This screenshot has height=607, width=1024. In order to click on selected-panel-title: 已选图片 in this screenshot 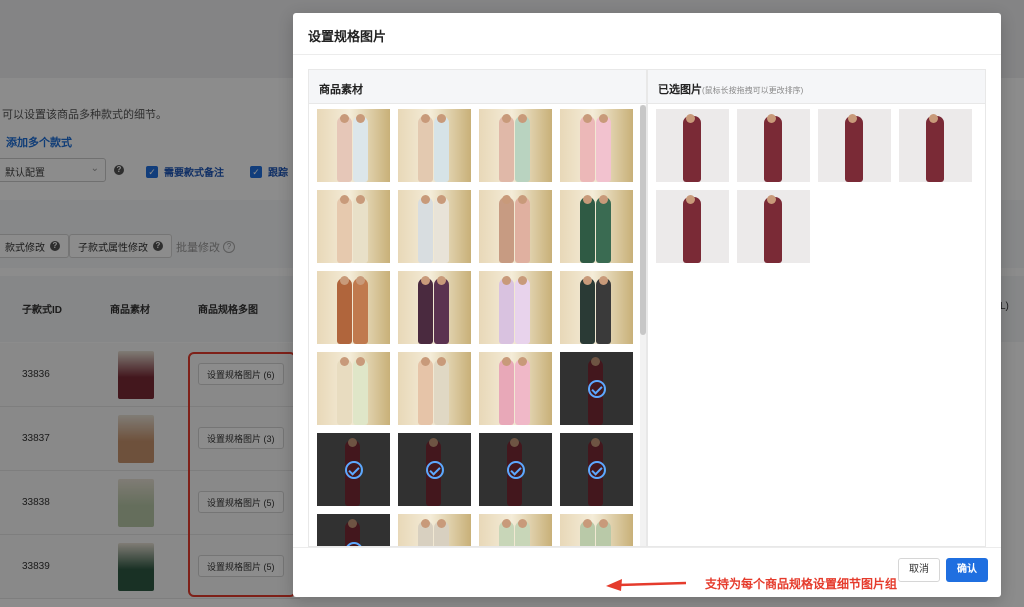, I will do `click(680, 90)`.